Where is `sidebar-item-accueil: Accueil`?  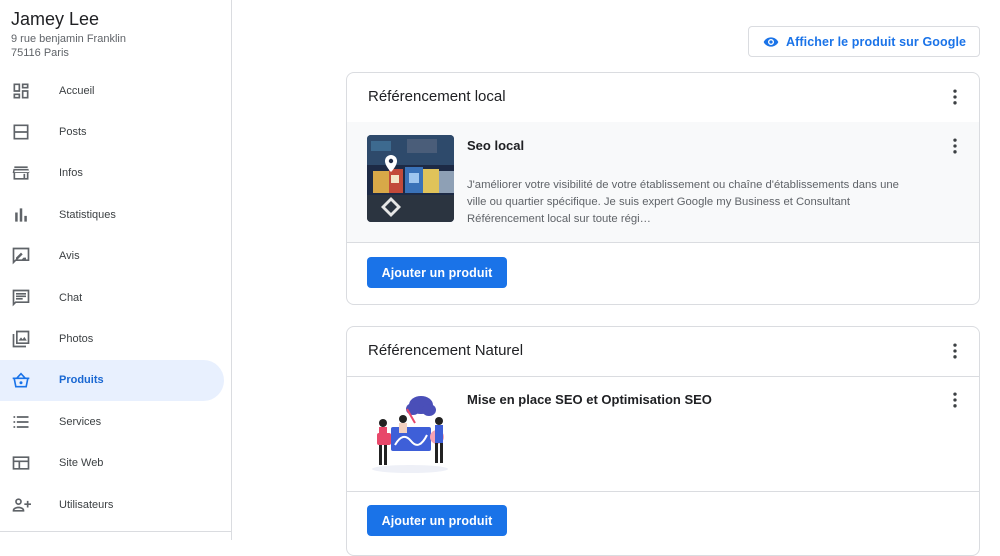 sidebar-item-accueil: Accueil is located at coordinates (112, 90).